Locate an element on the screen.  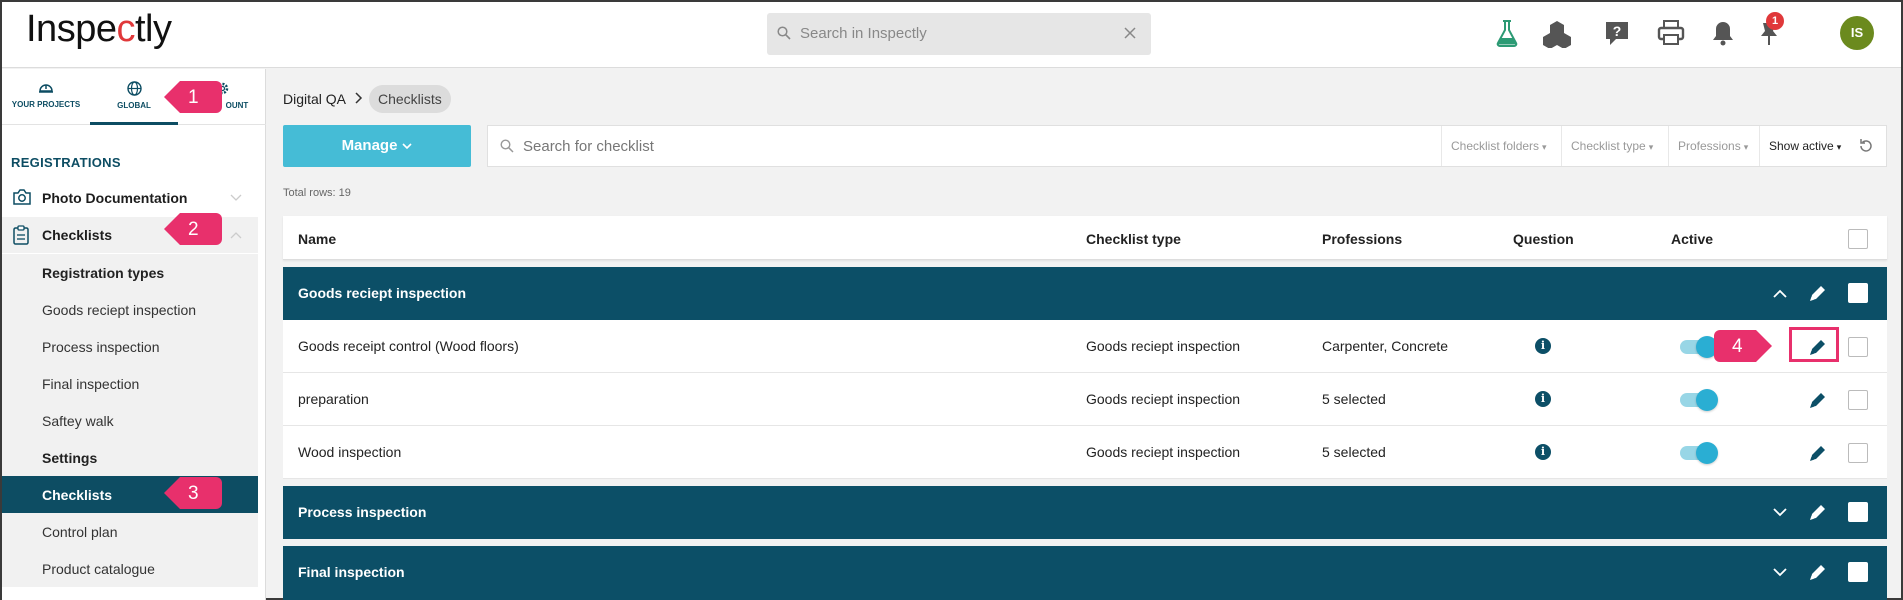
group-title: Process inspection is located at coordinates (362, 512).